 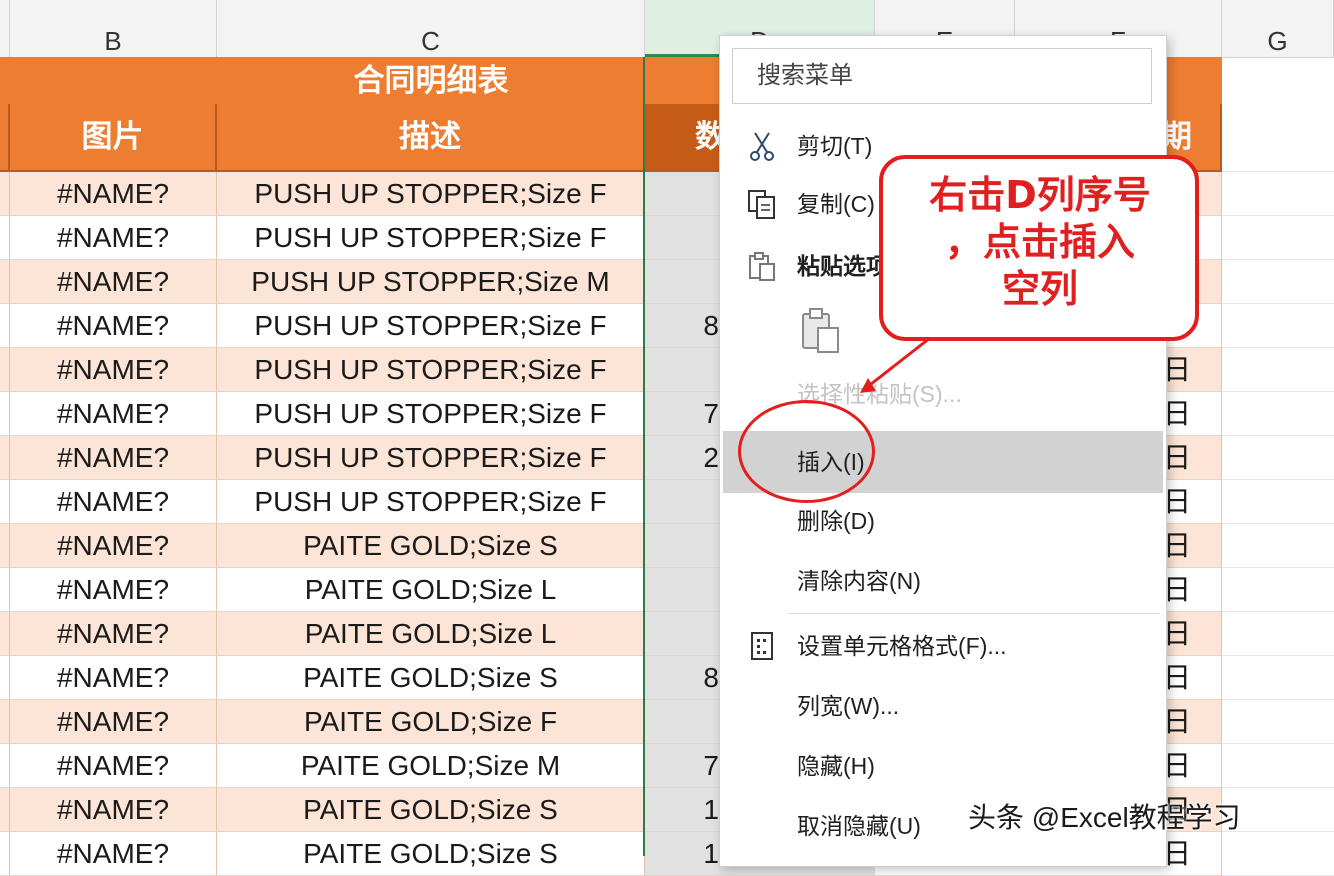 I want to click on header-cell-g, so click(x=1278, y=138).